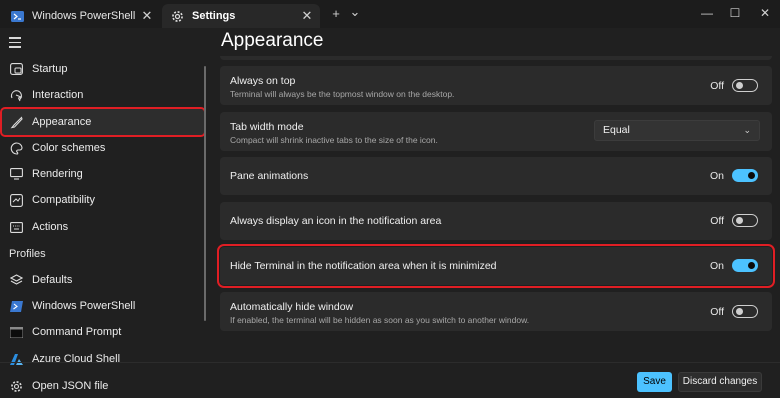 The image size is (780, 398). I want to click on sidebar-item-windows-powershell: Windows PowerShell, so click(103, 306).